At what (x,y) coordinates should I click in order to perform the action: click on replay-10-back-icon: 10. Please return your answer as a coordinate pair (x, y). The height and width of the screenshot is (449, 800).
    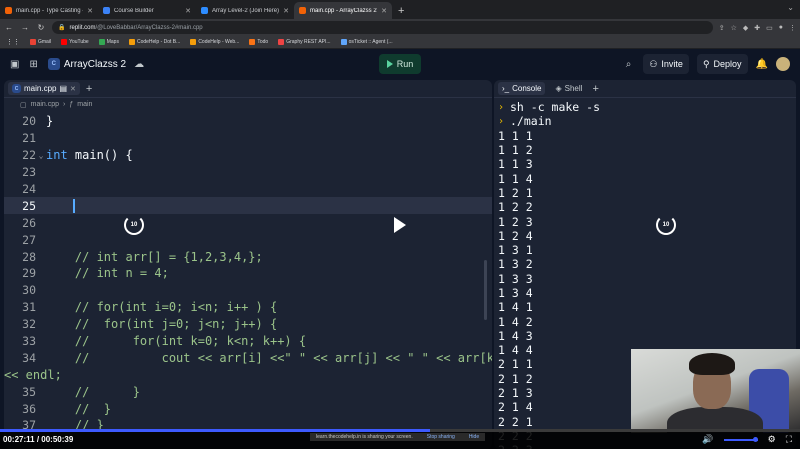
    Looking at the image, I should click on (134, 225).